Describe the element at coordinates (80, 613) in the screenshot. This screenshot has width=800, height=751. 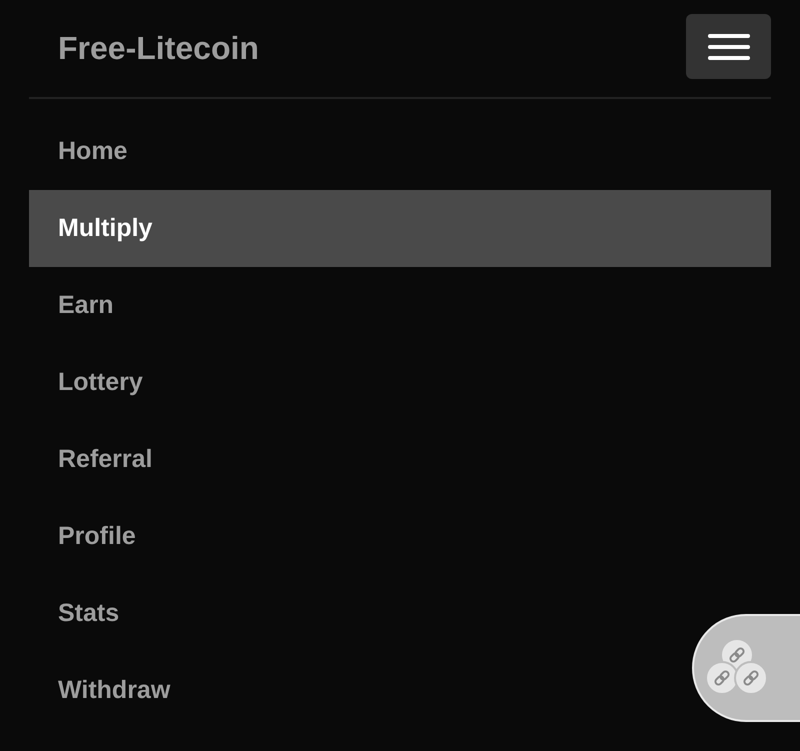
I see `nav-item: Stats` at that location.